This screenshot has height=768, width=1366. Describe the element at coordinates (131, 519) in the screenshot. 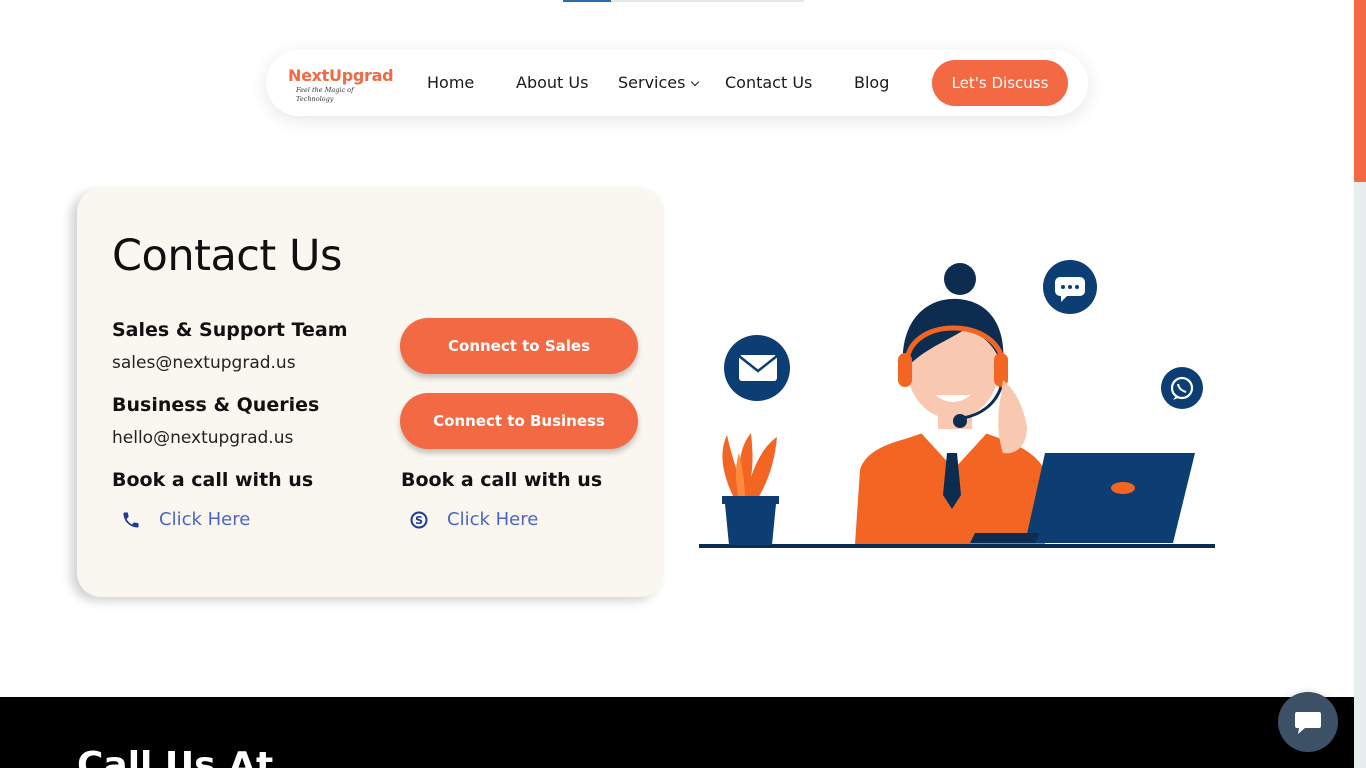

I see `phone-icon` at that location.